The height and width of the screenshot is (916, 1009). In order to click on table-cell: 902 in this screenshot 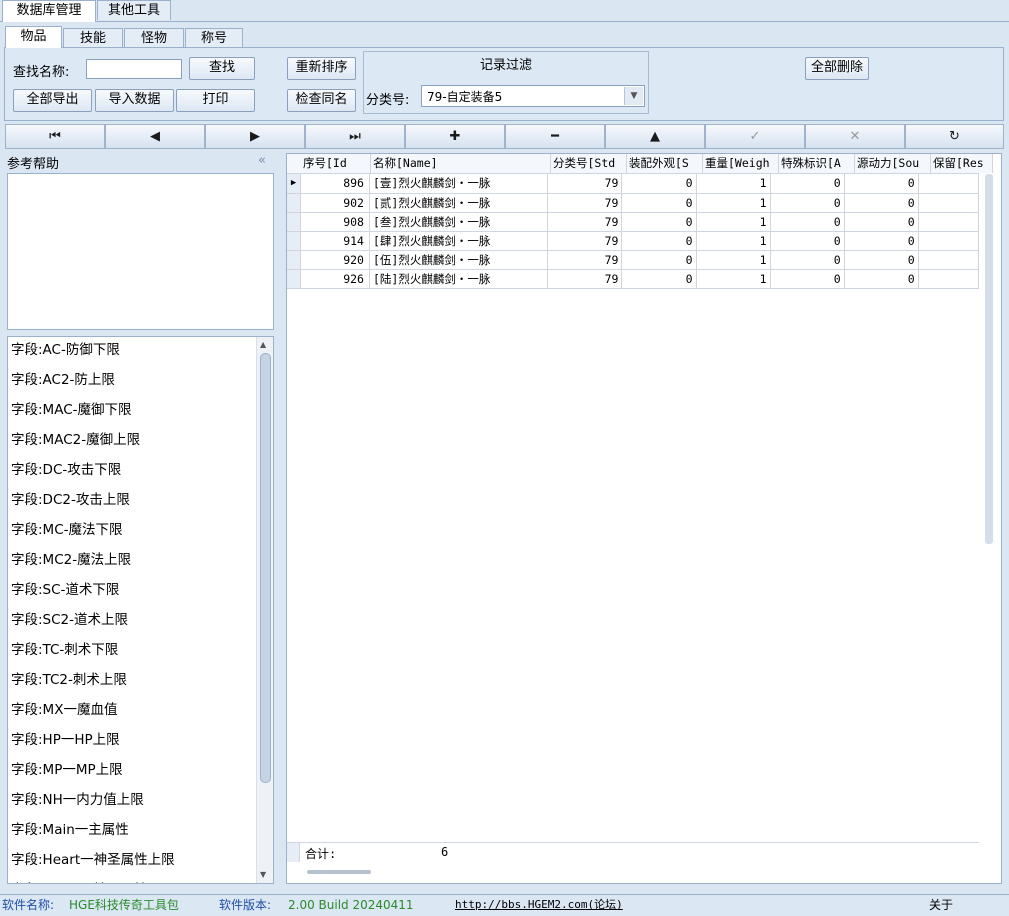, I will do `click(335, 203)`.